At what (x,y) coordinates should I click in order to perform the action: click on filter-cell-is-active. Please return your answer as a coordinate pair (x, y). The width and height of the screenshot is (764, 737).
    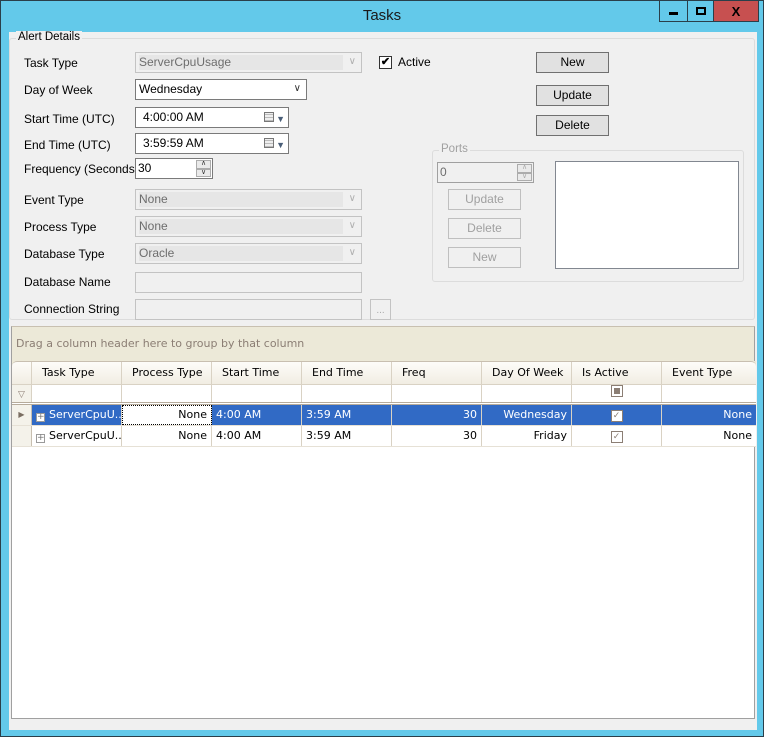
    Looking at the image, I should click on (617, 393).